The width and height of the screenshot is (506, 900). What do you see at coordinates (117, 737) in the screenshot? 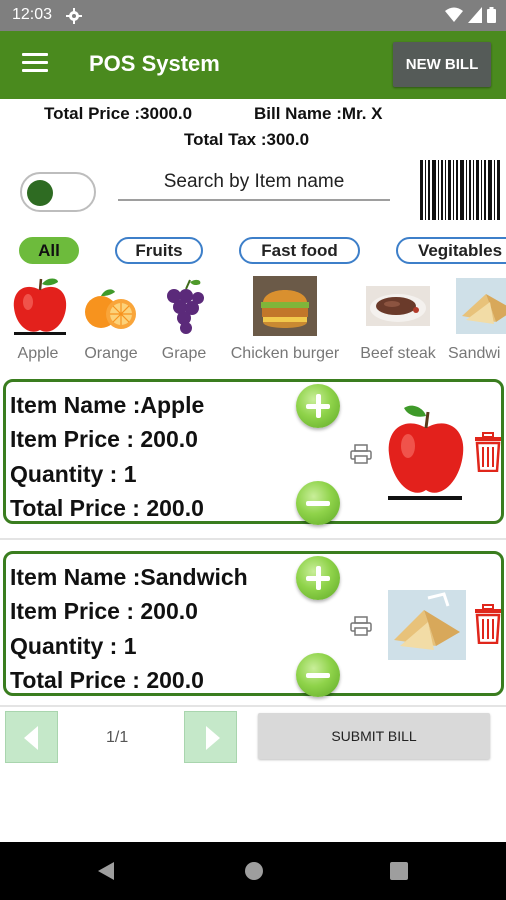
I see `page-indicator: 1/1` at bounding box center [117, 737].